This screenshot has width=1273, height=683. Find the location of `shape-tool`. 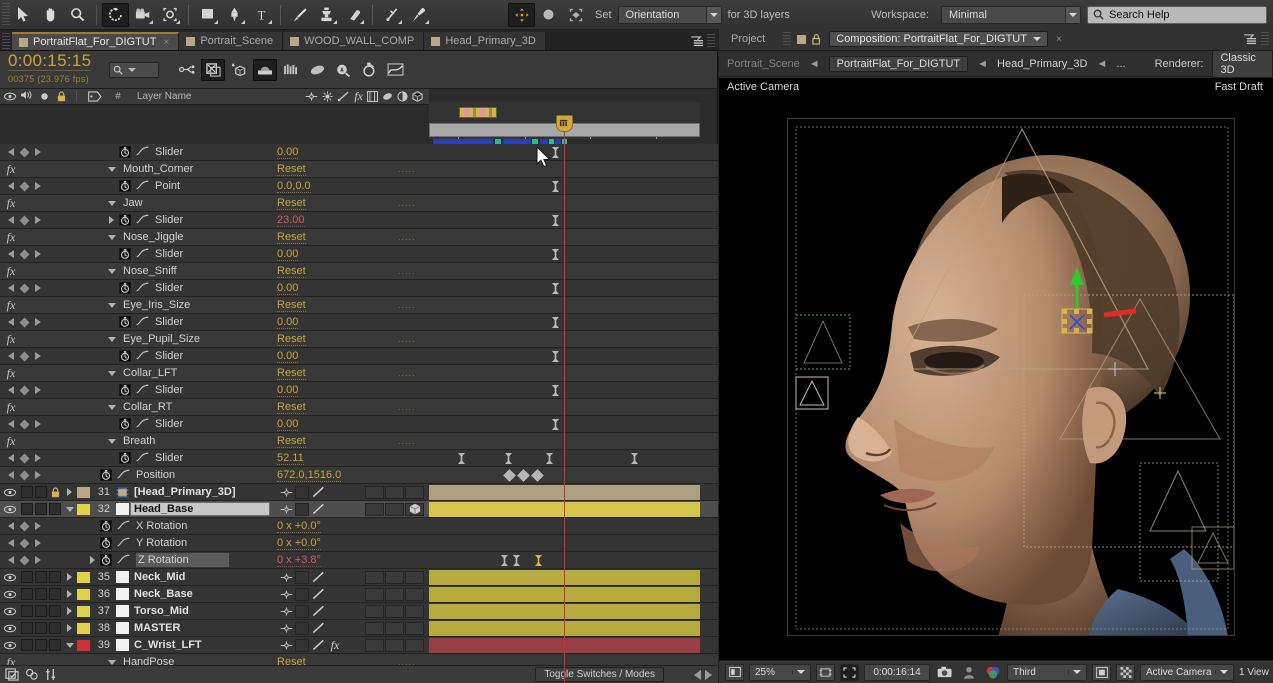

shape-tool is located at coordinates (207, 15).